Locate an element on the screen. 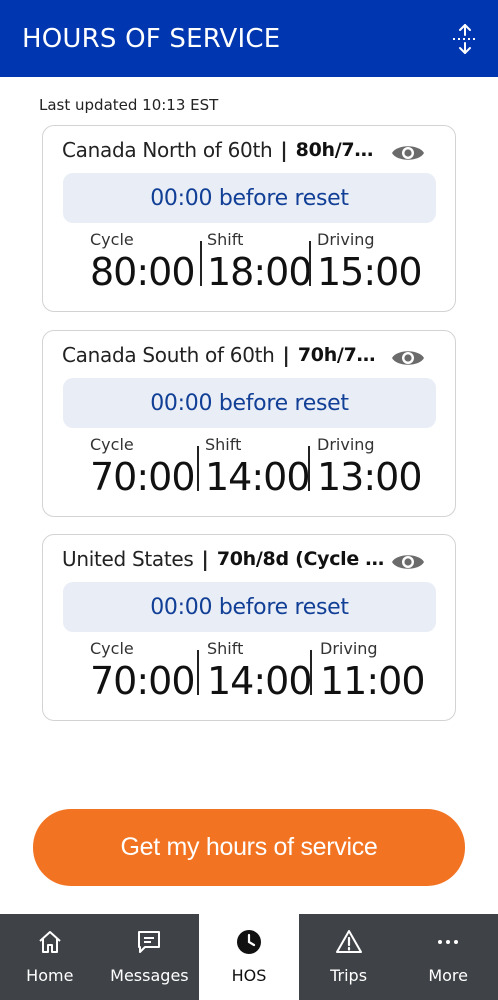 The image size is (498, 1000). nav-label: HOS is located at coordinates (249, 975).